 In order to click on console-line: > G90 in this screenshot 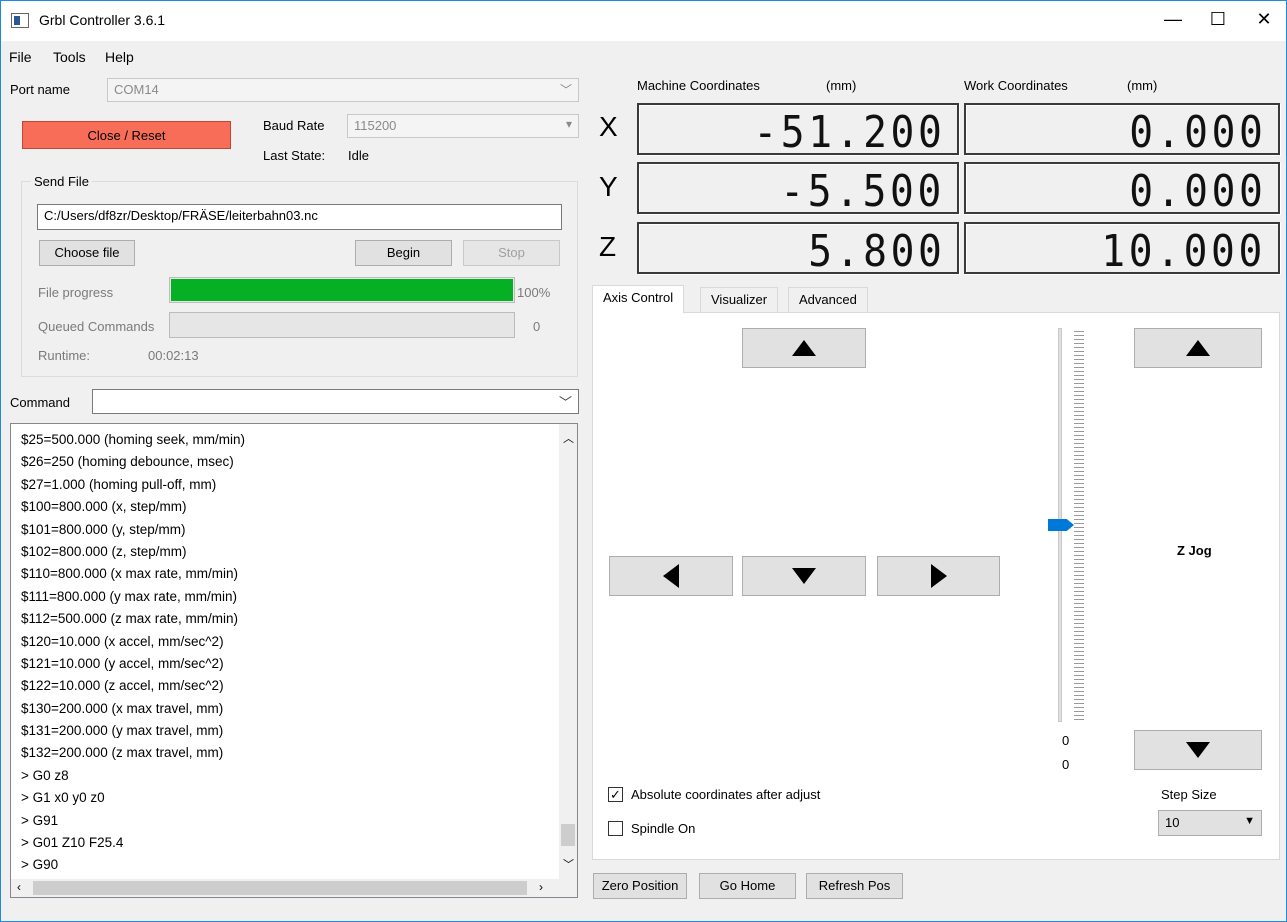, I will do `click(40, 865)`.